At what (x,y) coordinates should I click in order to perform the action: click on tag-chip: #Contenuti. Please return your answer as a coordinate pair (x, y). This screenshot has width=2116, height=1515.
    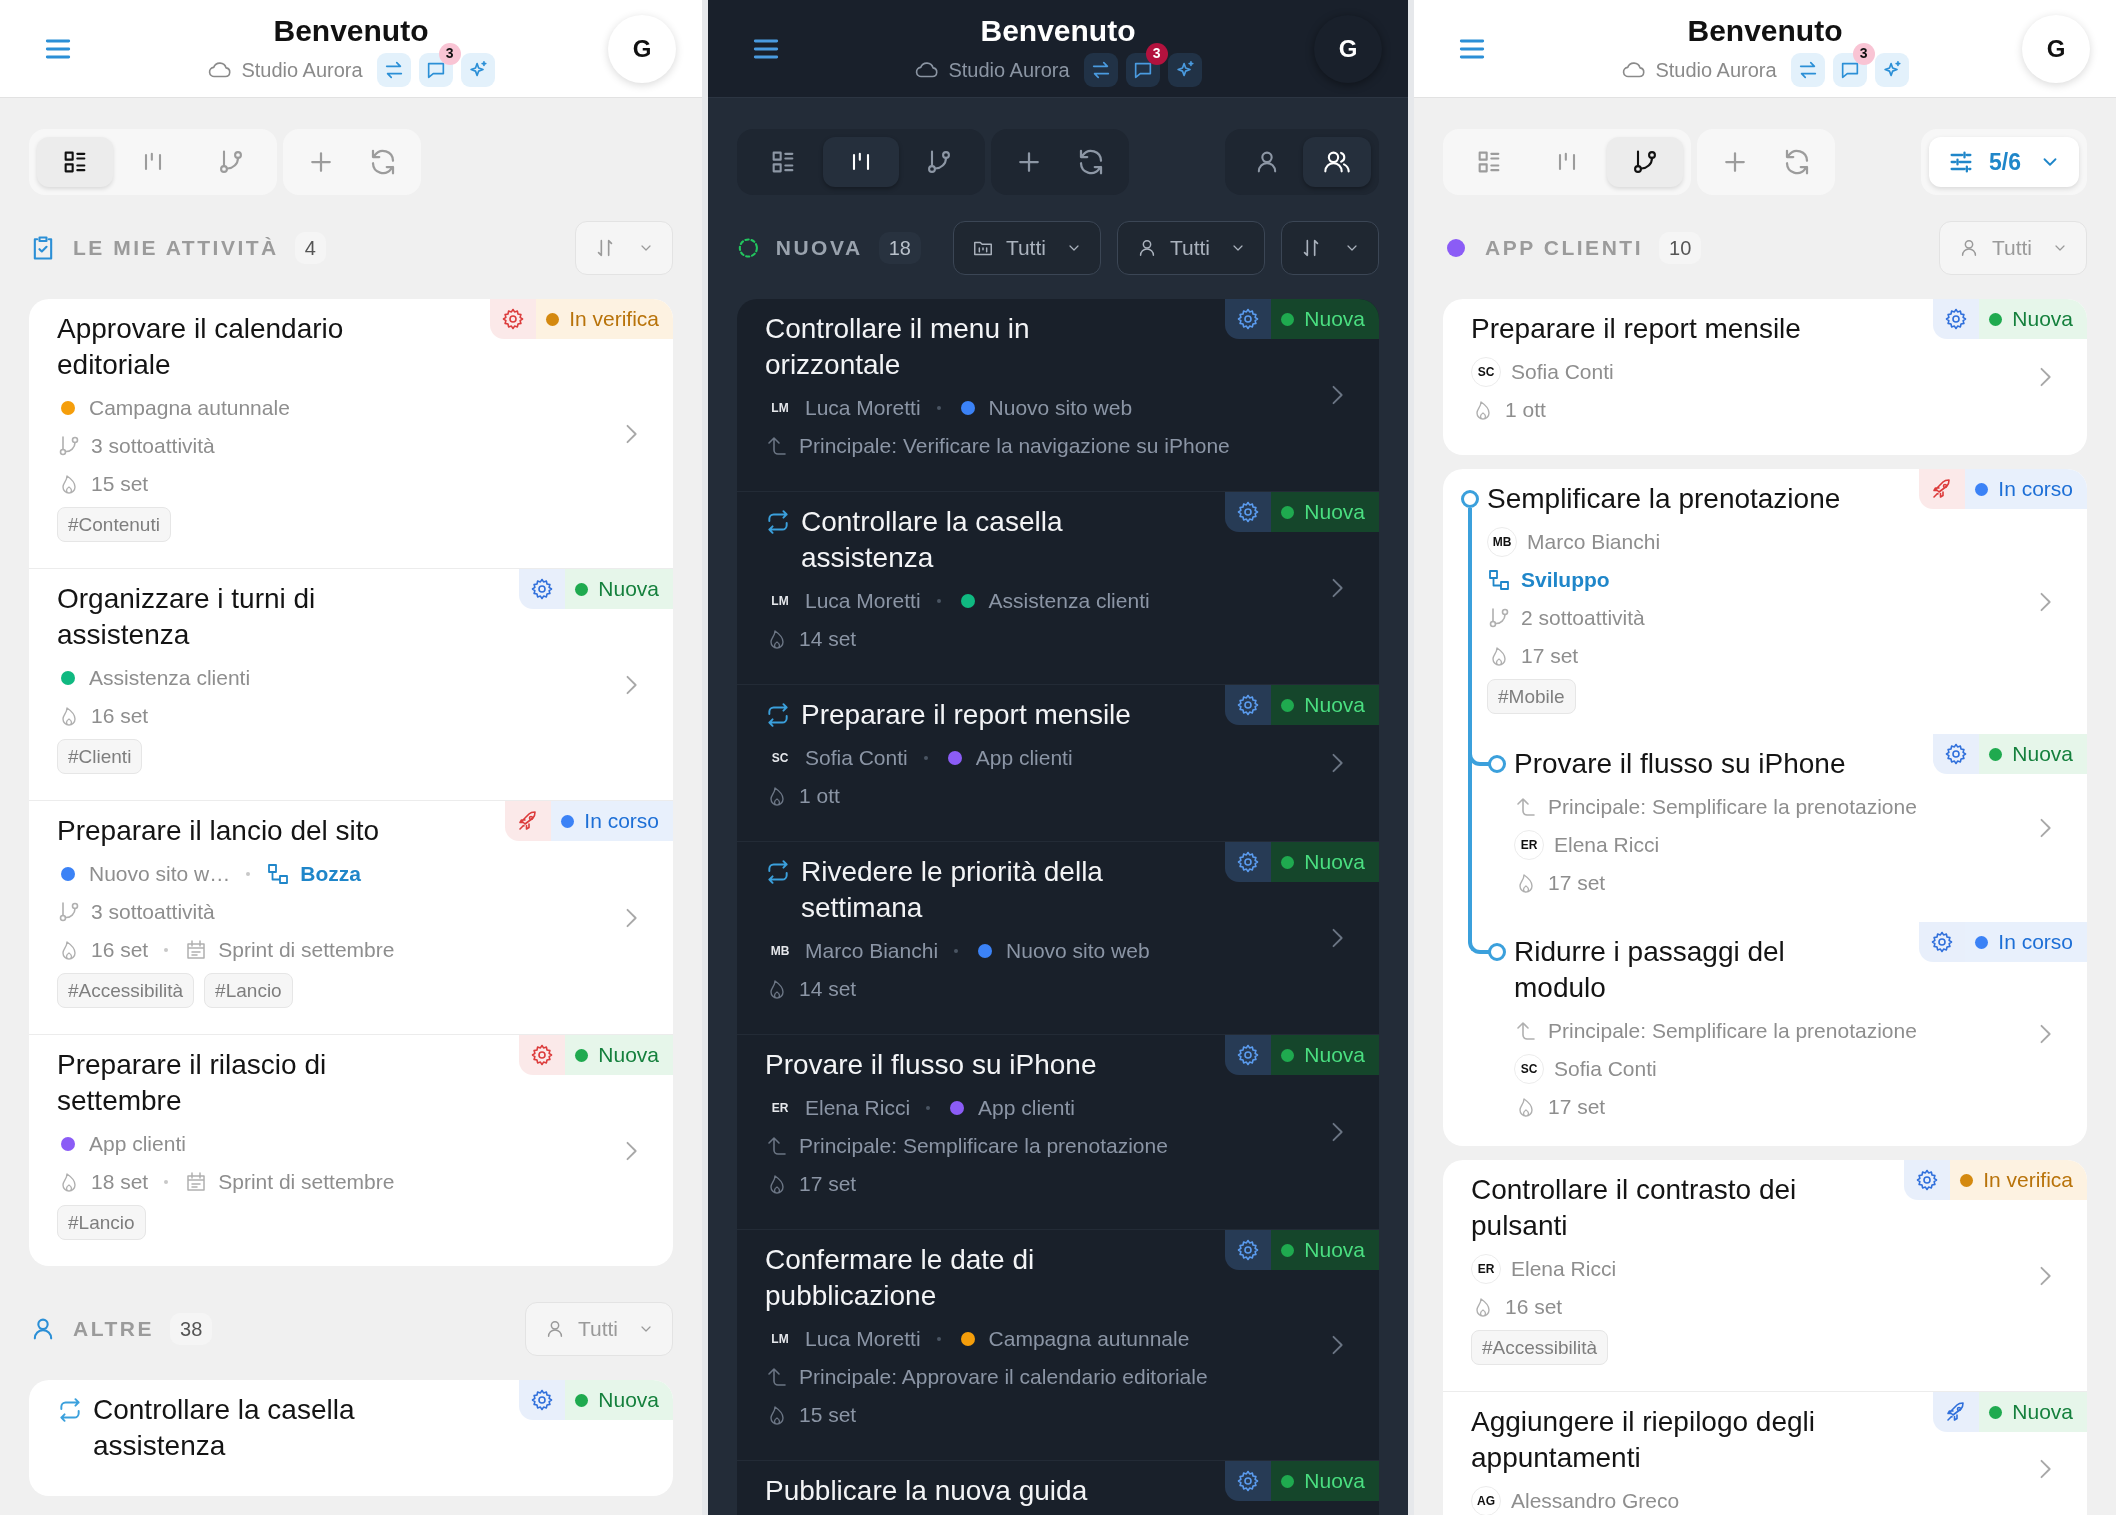
    Looking at the image, I should click on (114, 524).